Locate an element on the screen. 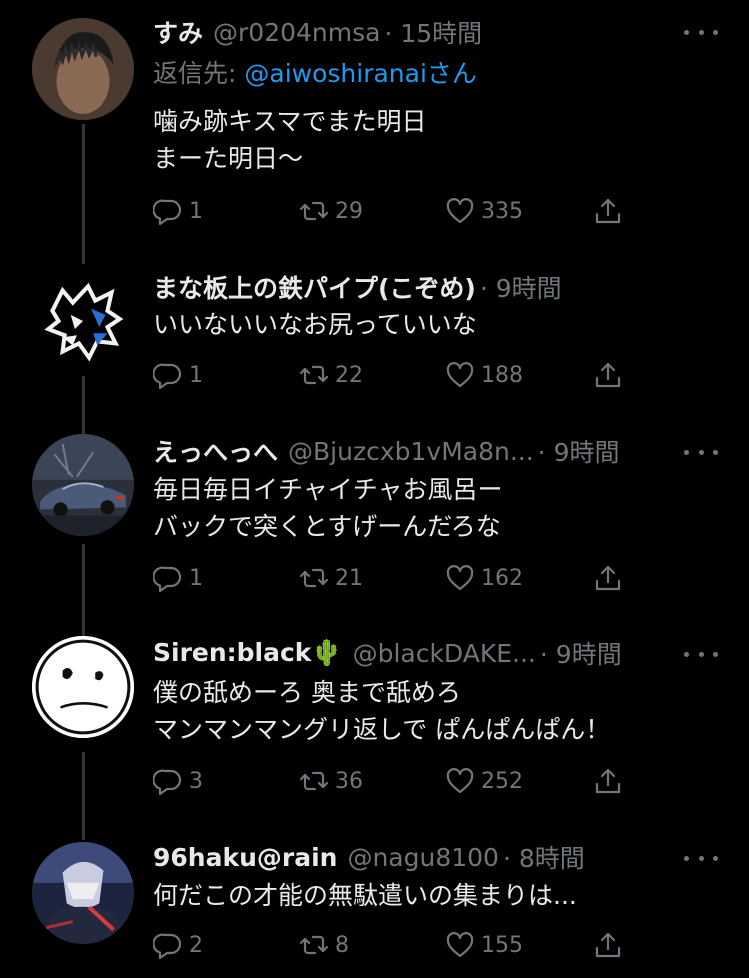  action-bar: 3 36 252 is located at coordinates (398, 781).